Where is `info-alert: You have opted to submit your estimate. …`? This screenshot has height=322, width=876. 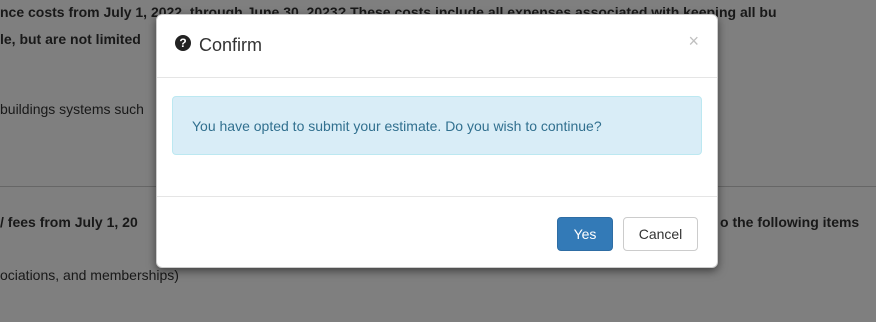 info-alert: You have opted to submit your estimate. … is located at coordinates (437, 125).